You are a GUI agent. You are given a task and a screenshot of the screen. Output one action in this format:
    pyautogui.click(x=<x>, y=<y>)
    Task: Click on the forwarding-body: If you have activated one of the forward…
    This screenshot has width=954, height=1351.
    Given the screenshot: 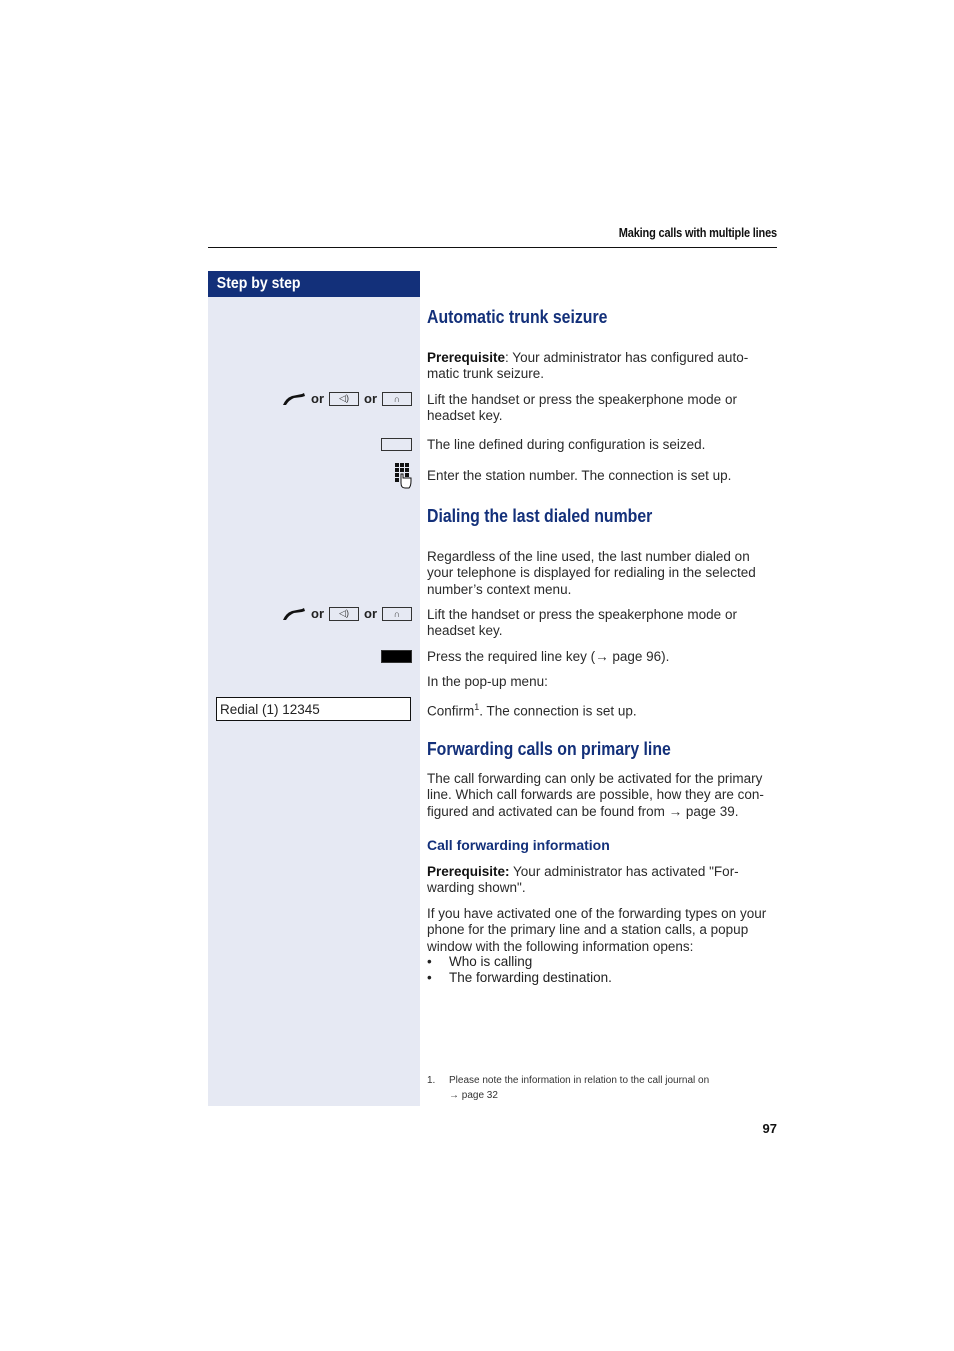 What is the action you would take?
    pyautogui.click(x=597, y=930)
    